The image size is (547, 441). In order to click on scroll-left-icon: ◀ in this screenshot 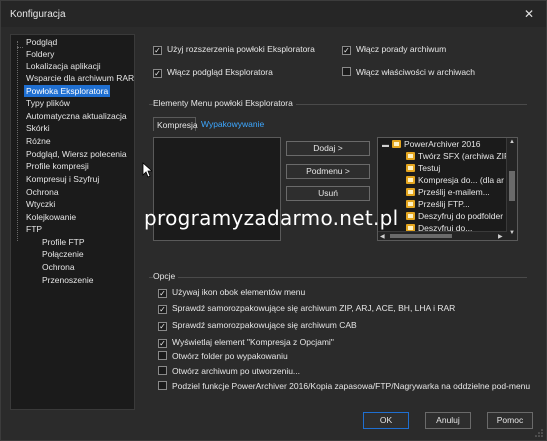, I will do `click(382, 236)`.